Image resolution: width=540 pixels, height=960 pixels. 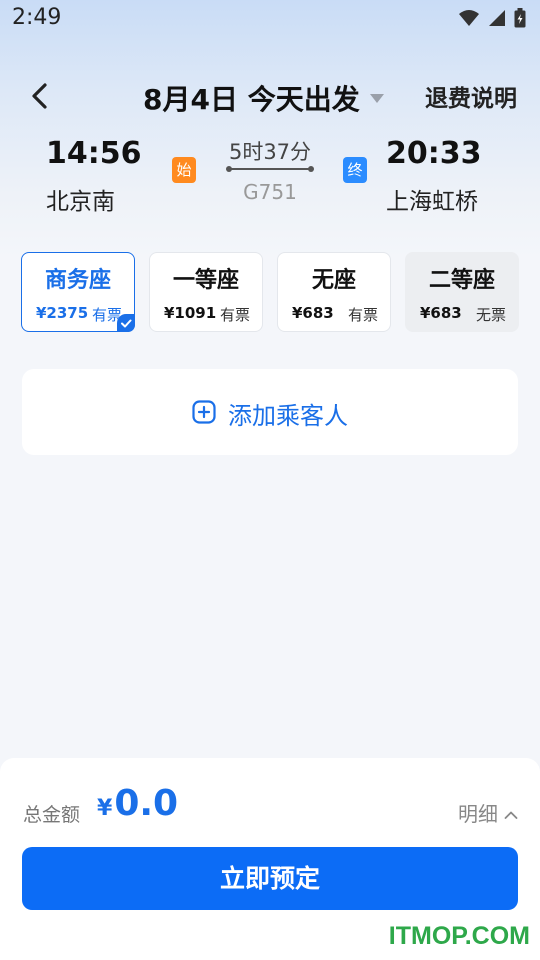 What do you see at coordinates (270, 175) in the screenshot?
I see `train-info: 14:56 北京南 始 5时37分 G751 终 20:33 上海虹桥` at bounding box center [270, 175].